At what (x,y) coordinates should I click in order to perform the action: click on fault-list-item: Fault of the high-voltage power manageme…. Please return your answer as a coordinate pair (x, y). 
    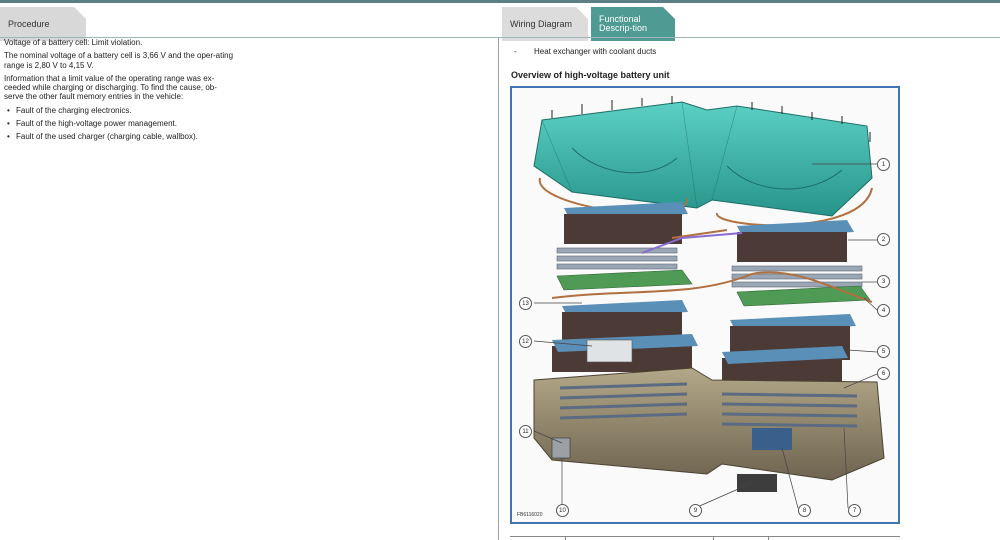
    Looking at the image, I should click on (120, 124).